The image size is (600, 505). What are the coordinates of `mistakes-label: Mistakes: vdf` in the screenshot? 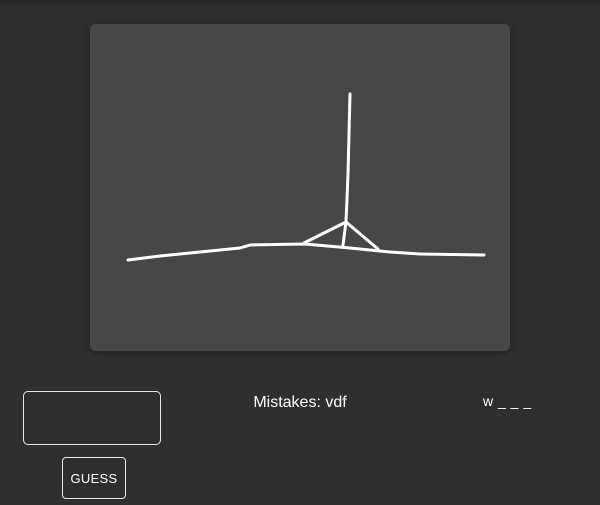 It's located at (300, 402).